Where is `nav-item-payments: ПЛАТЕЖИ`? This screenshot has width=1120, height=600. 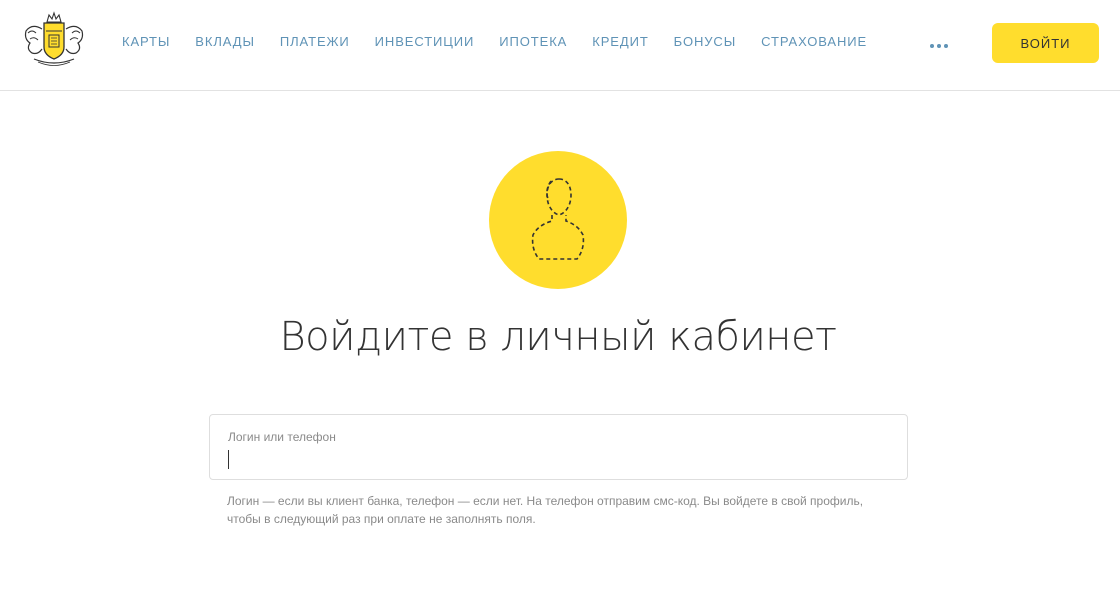 nav-item-payments: ПЛАТЕЖИ is located at coordinates (315, 41).